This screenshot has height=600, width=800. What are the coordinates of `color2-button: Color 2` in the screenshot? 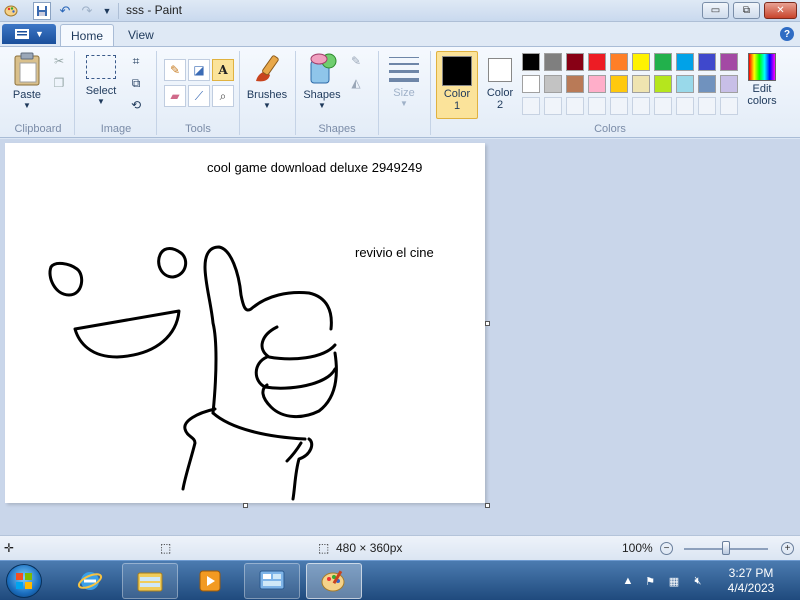 It's located at (500, 85).